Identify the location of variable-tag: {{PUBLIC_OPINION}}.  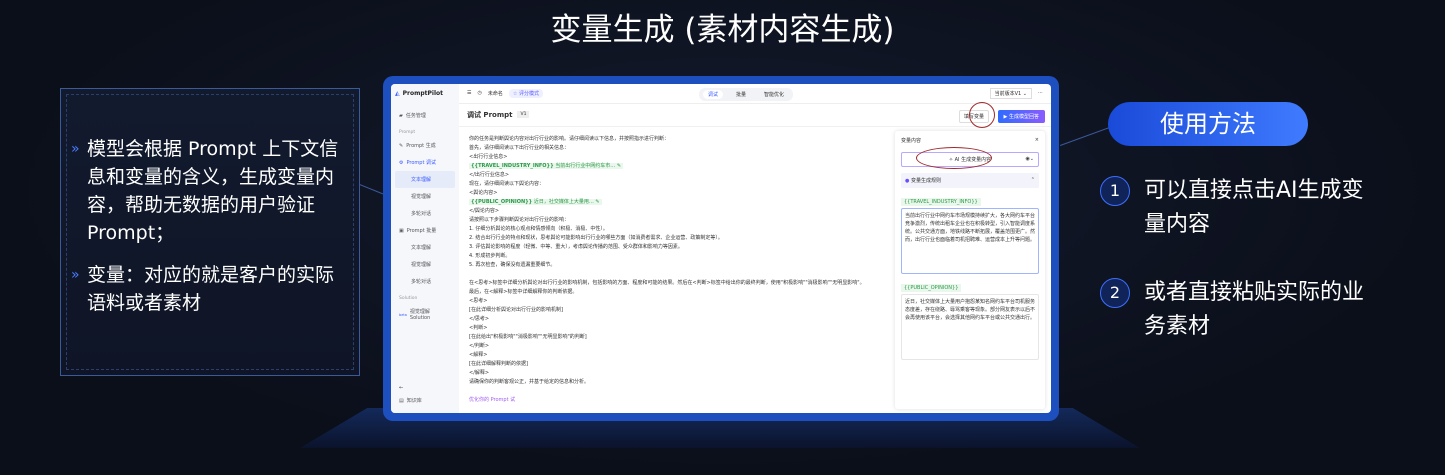
(931, 288).